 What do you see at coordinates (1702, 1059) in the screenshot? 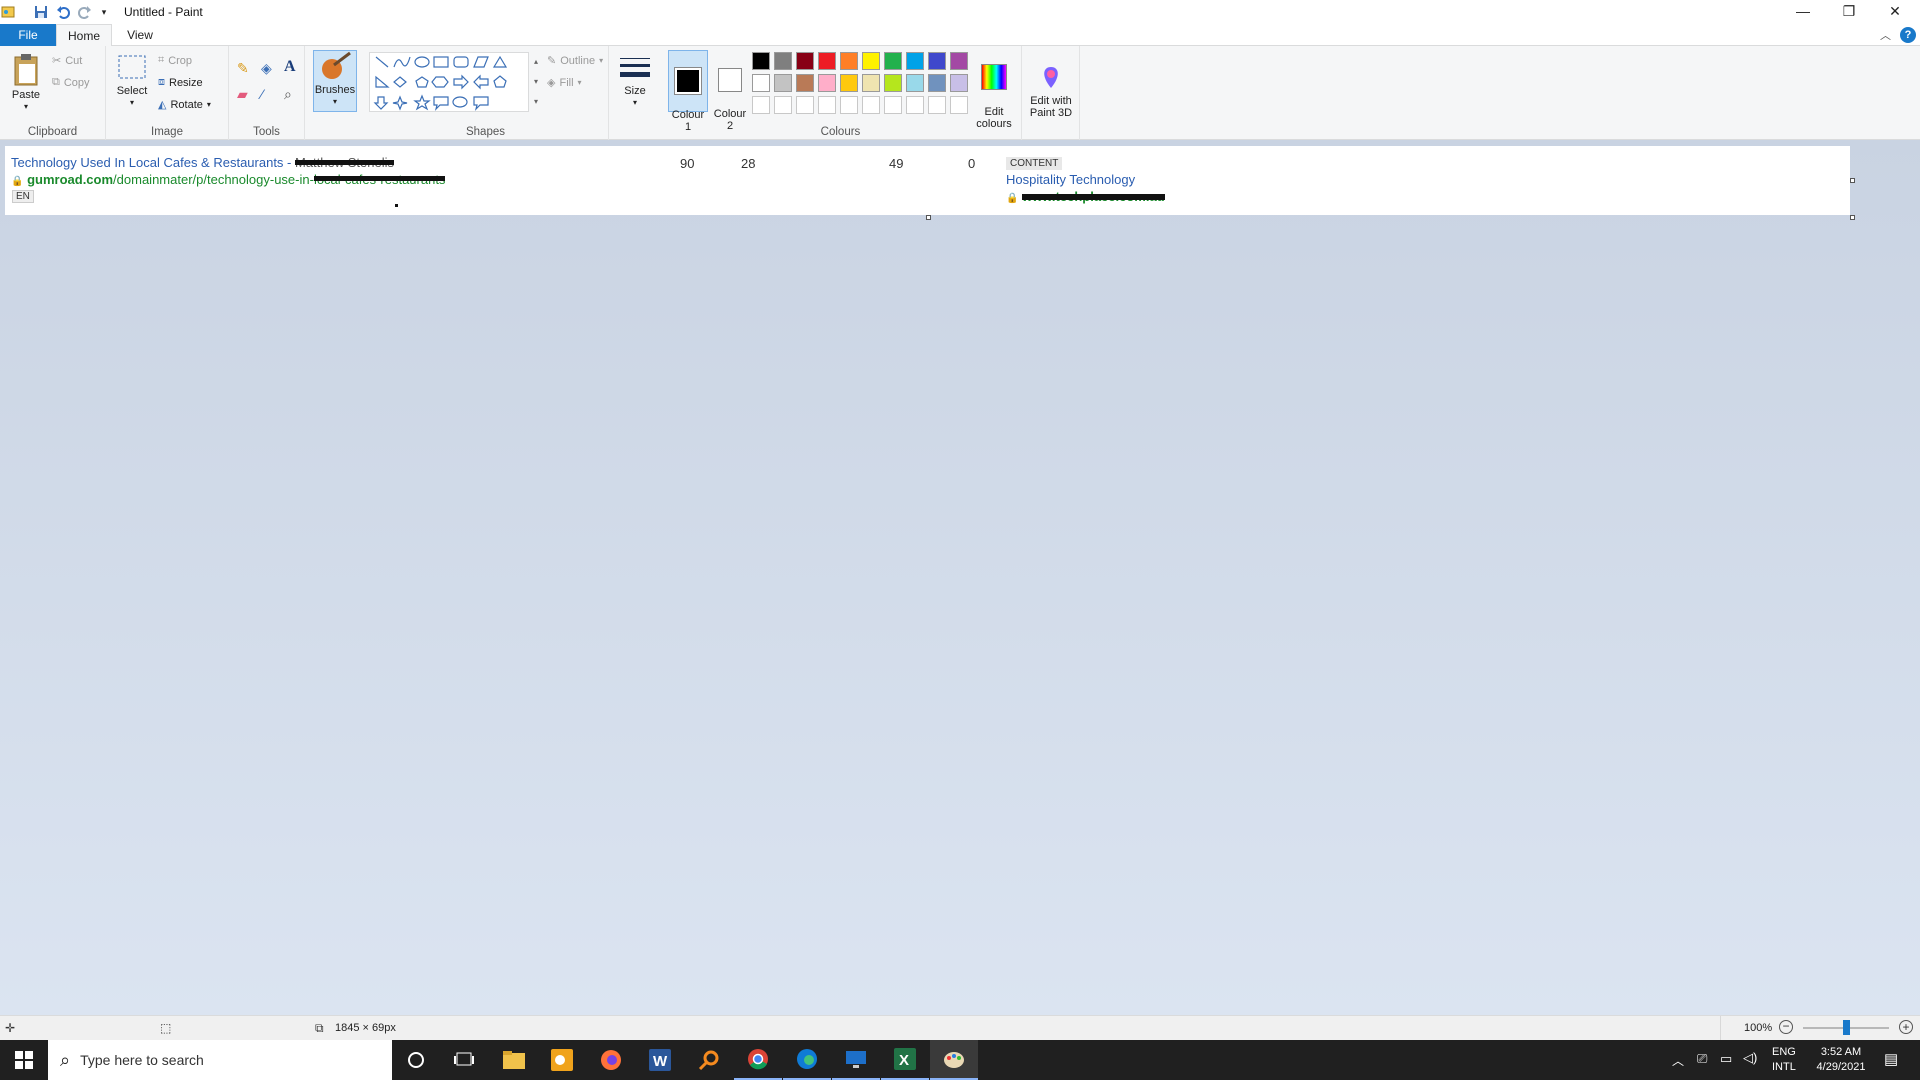
I see `meet-now-icon: ⎚` at bounding box center [1702, 1059].